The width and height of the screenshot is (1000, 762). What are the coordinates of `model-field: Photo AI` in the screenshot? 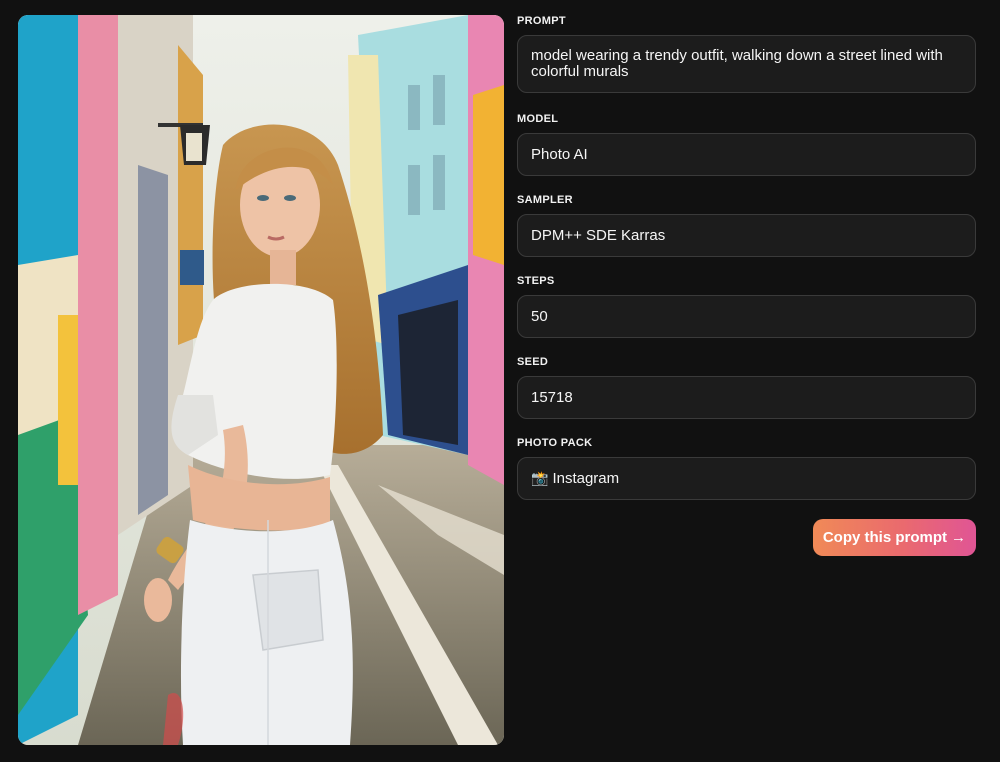 It's located at (746, 154).